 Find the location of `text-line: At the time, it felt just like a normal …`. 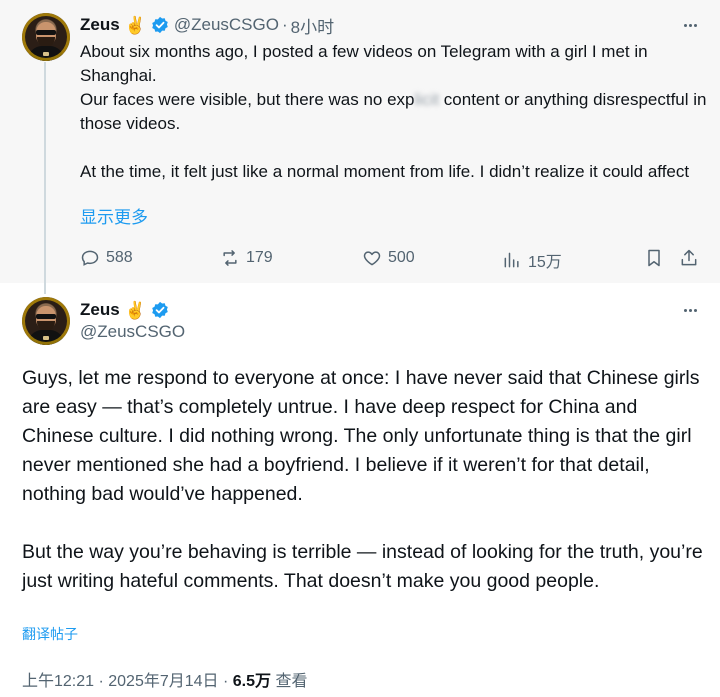

text-line: At the time, it felt just like a normal … is located at coordinates (385, 171).